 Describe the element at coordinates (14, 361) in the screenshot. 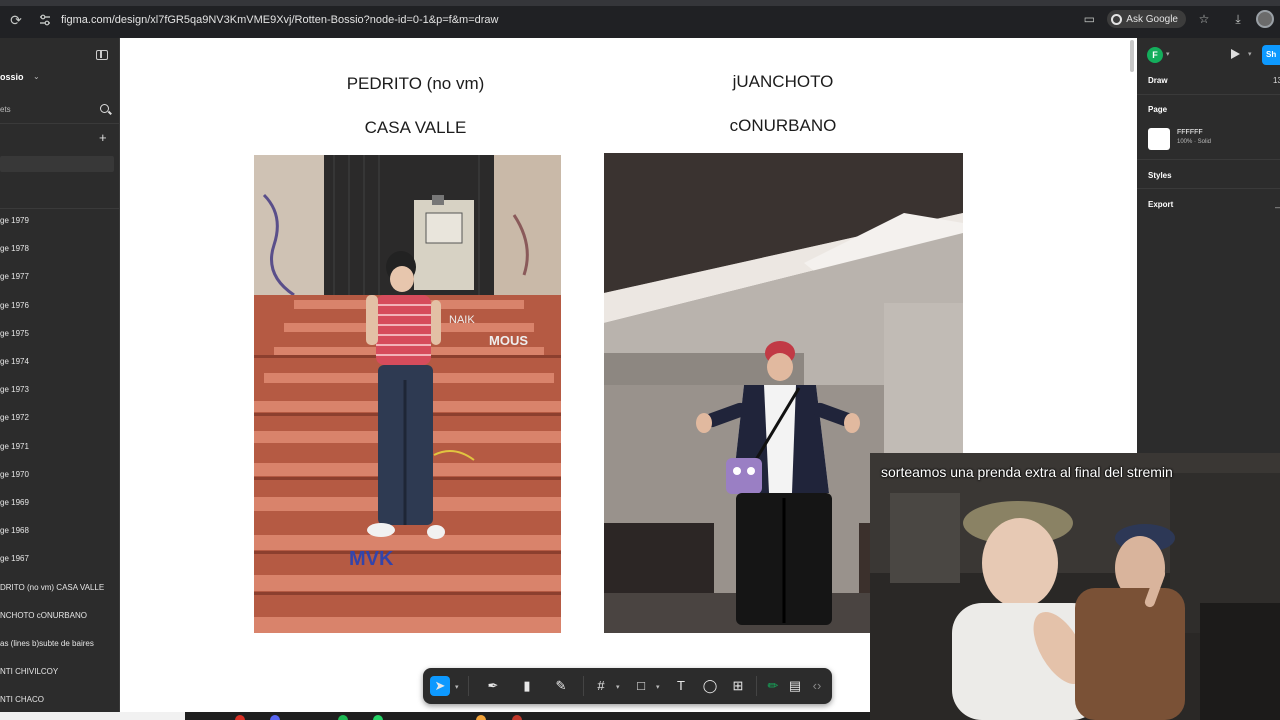

I see `layer-item: ge 1974` at that location.